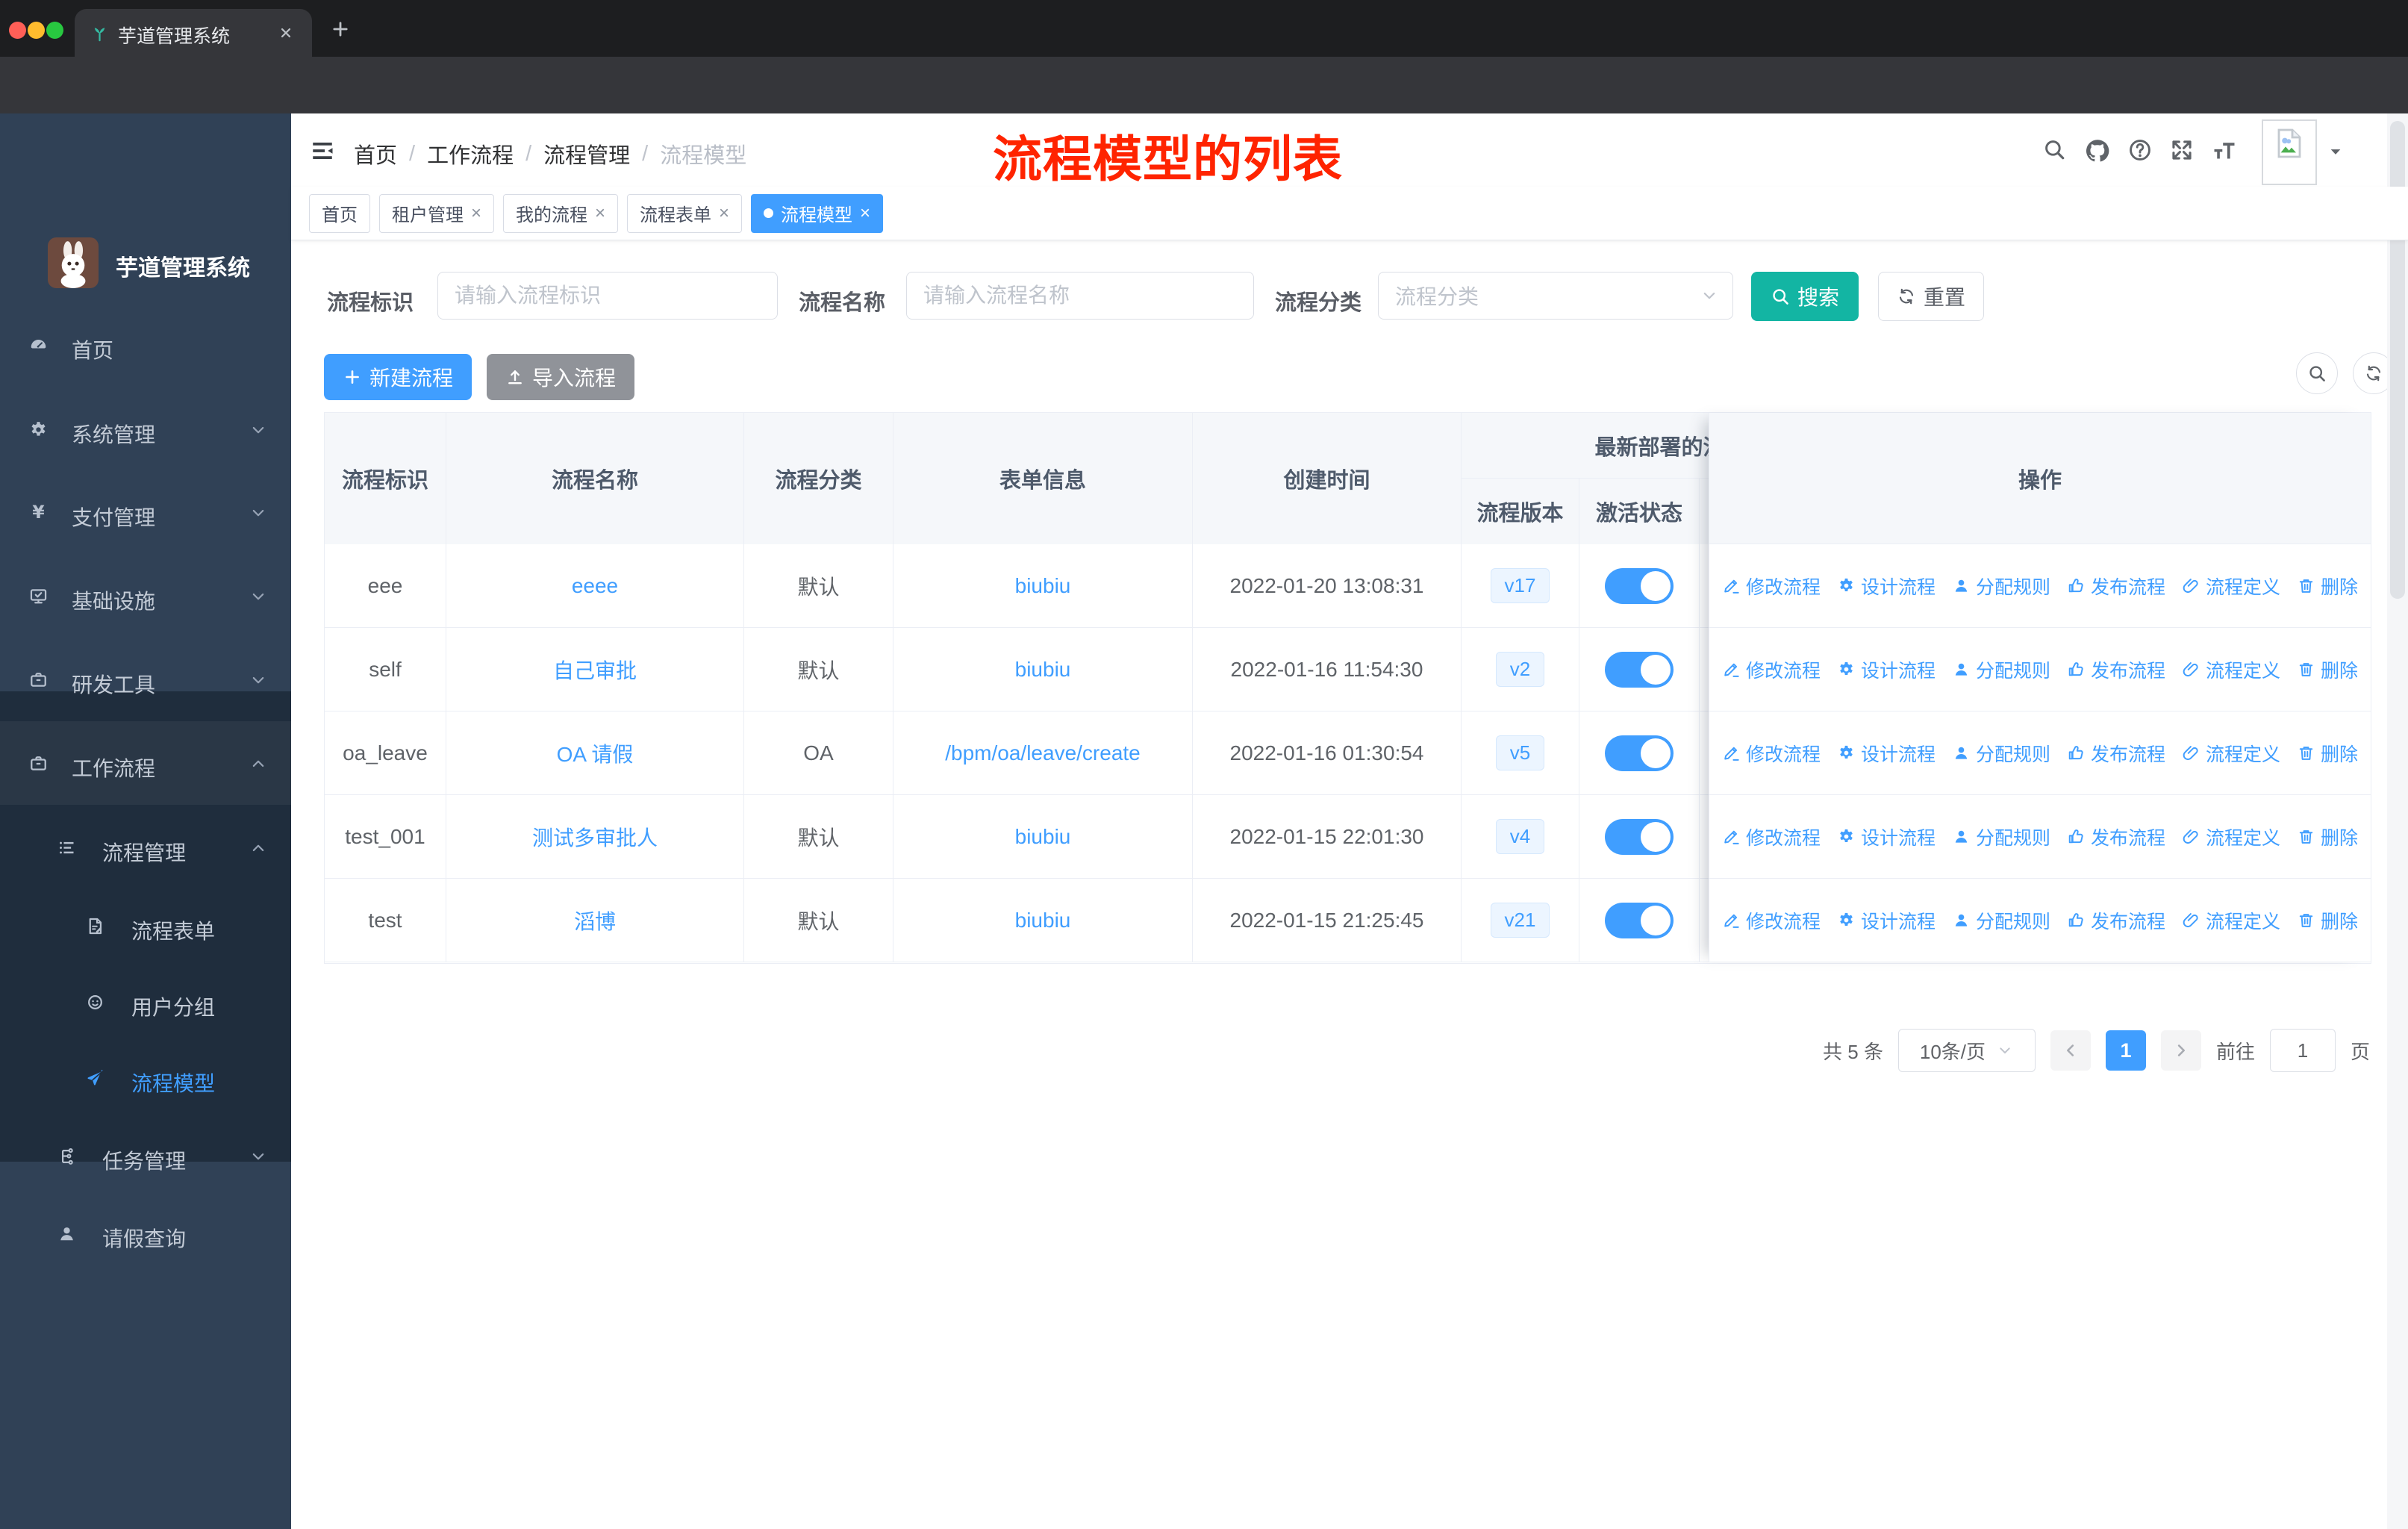 This screenshot has height=1529, width=2408. Describe the element at coordinates (1080, 296) in the screenshot. I see `filter-name-input` at that location.